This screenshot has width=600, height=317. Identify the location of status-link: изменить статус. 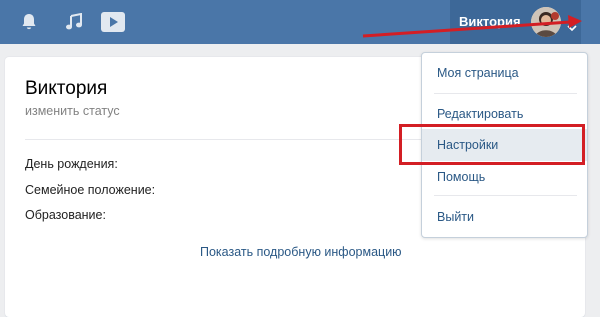
(72, 111).